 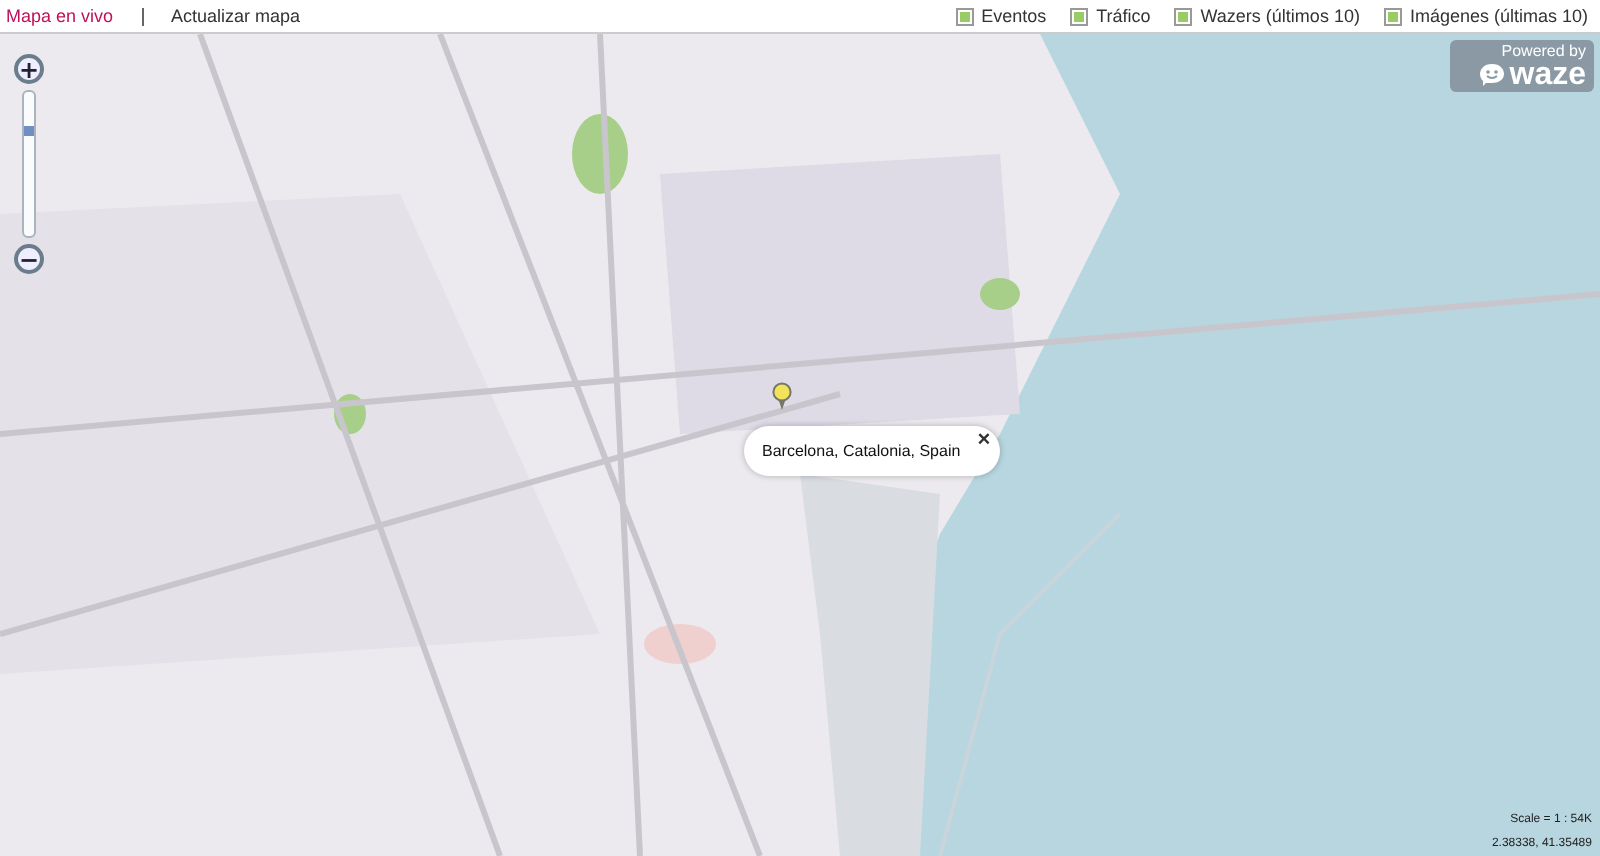 What do you see at coordinates (29, 130) in the screenshot?
I see `zoom-thumb` at bounding box center [29, 130].